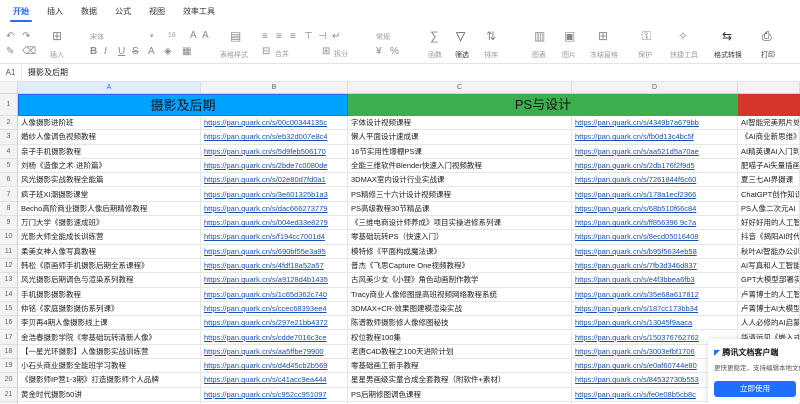 This screenshot has width=800, height=404. I want to click on cell-link: https://pan.quark.cn/s/ccec68393ee4, so click(274, 309).